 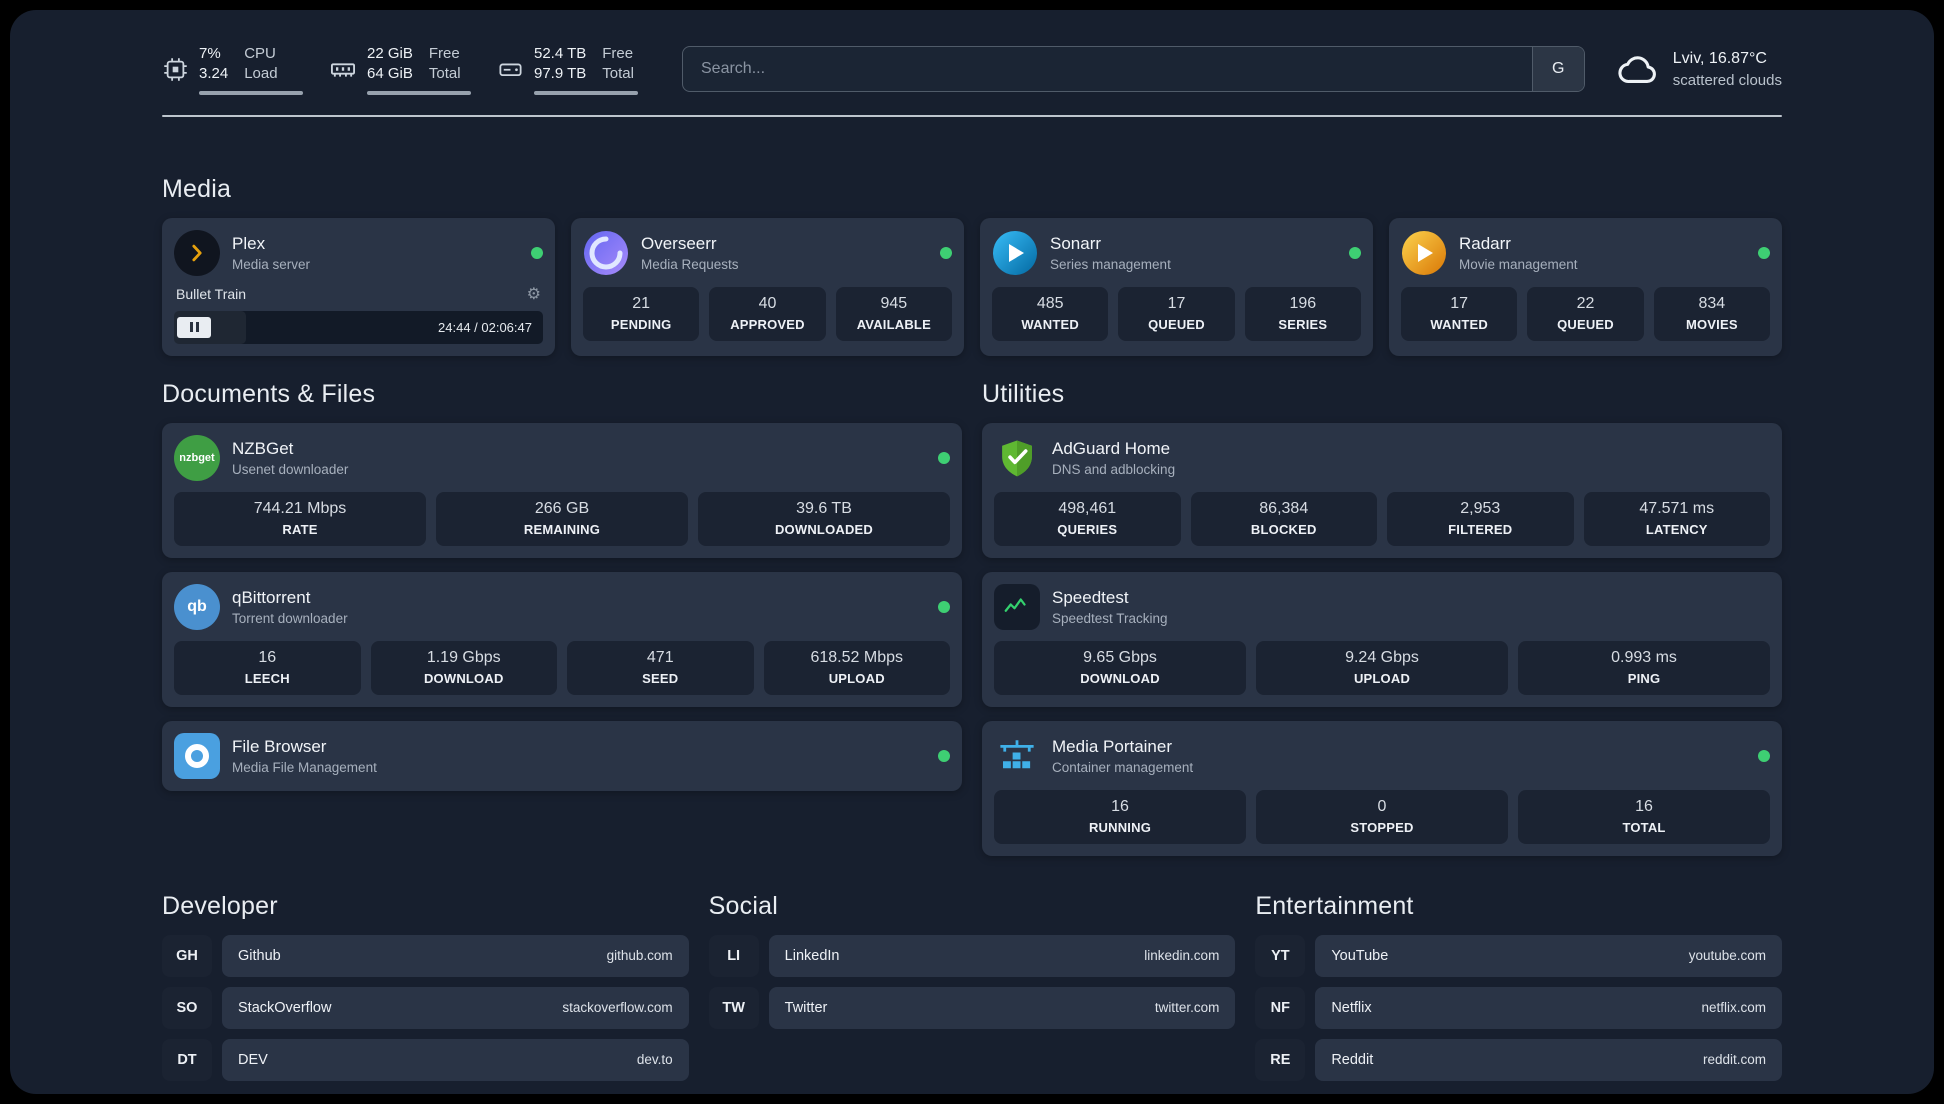 I want to click on app-subtitle: Media Requests, so click(x=690, y=264).